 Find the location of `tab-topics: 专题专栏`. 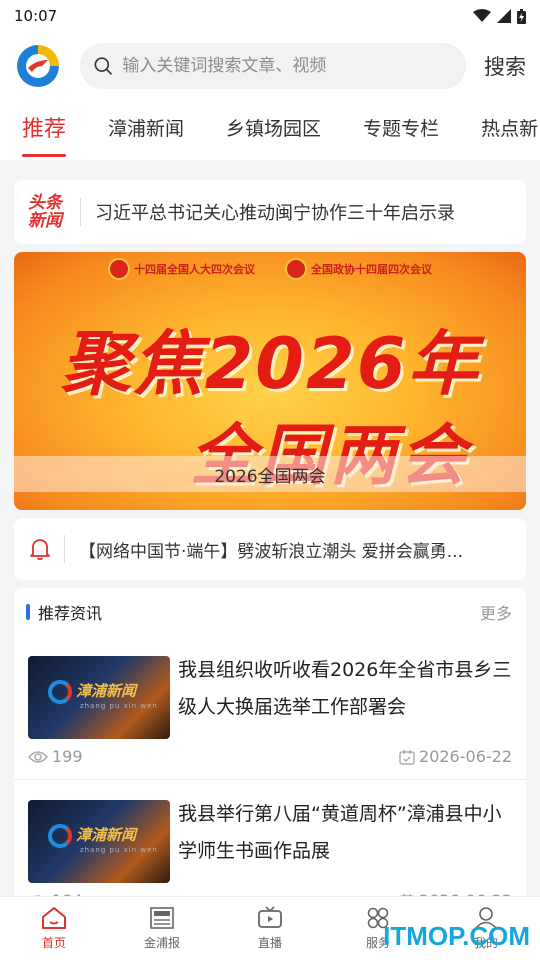

tab-topics: 专题专栏 is located at coordinates (401, 134).